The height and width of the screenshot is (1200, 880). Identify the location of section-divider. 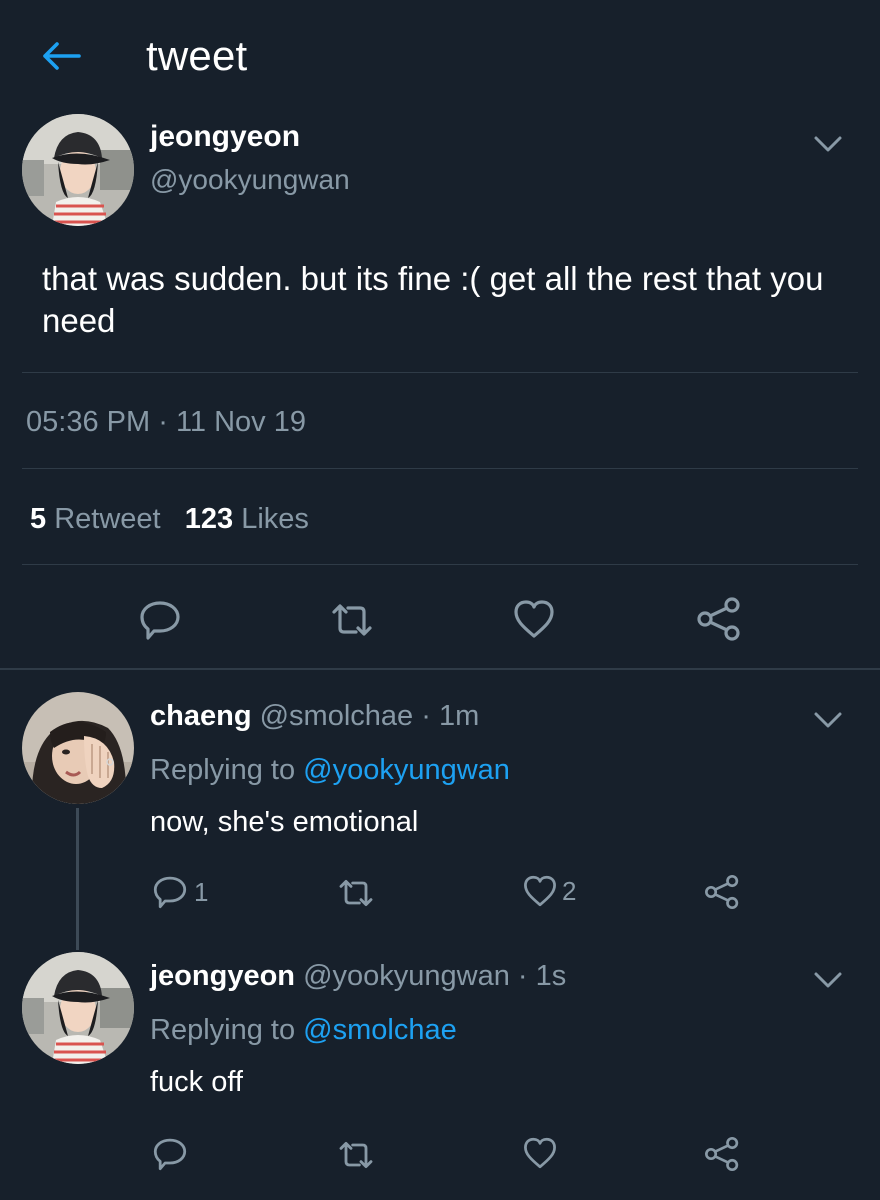
(440, 669).